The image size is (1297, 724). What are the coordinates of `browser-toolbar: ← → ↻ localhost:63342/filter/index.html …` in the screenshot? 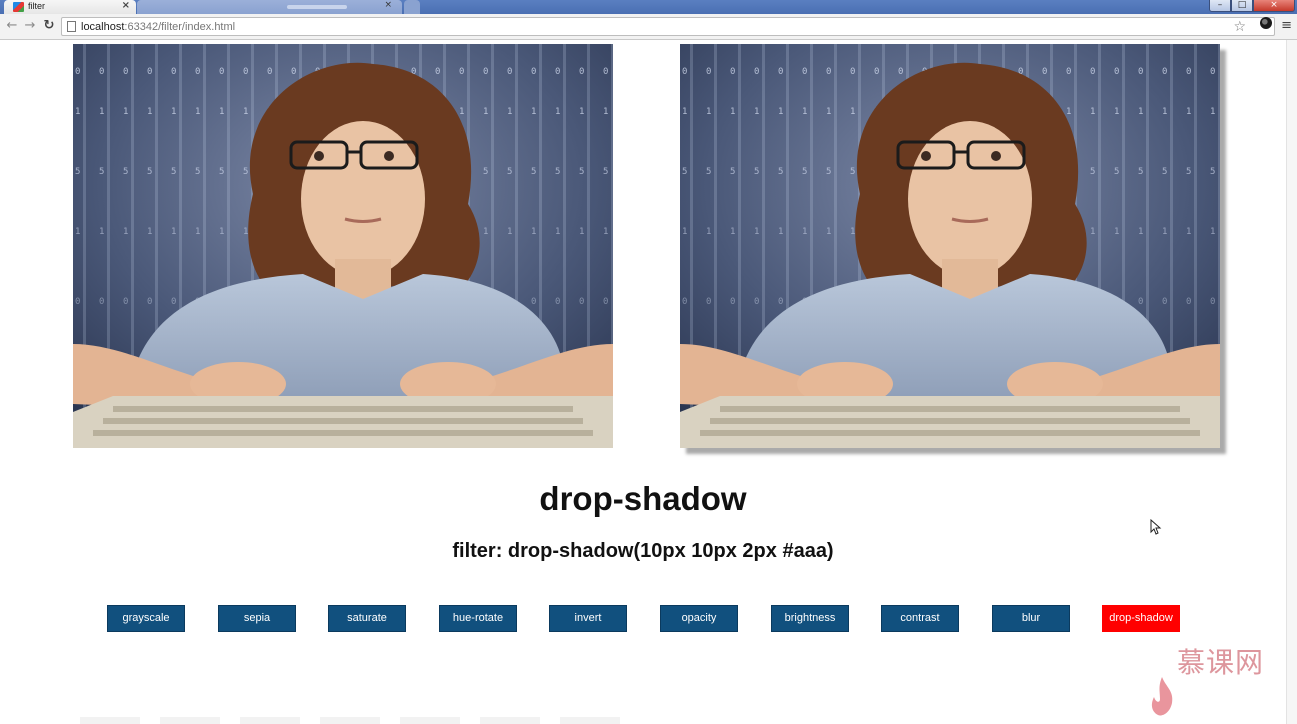 It's located at (648, 27).